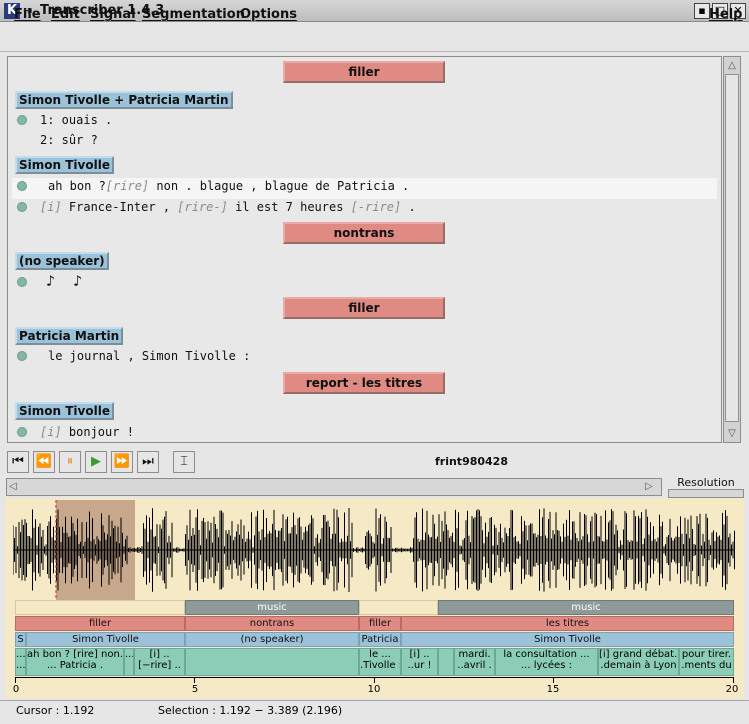 Image resolution: width=749 pixels, height=724 pixels. I want to click on scroll-right-icon: ▷, so click(652, 487).